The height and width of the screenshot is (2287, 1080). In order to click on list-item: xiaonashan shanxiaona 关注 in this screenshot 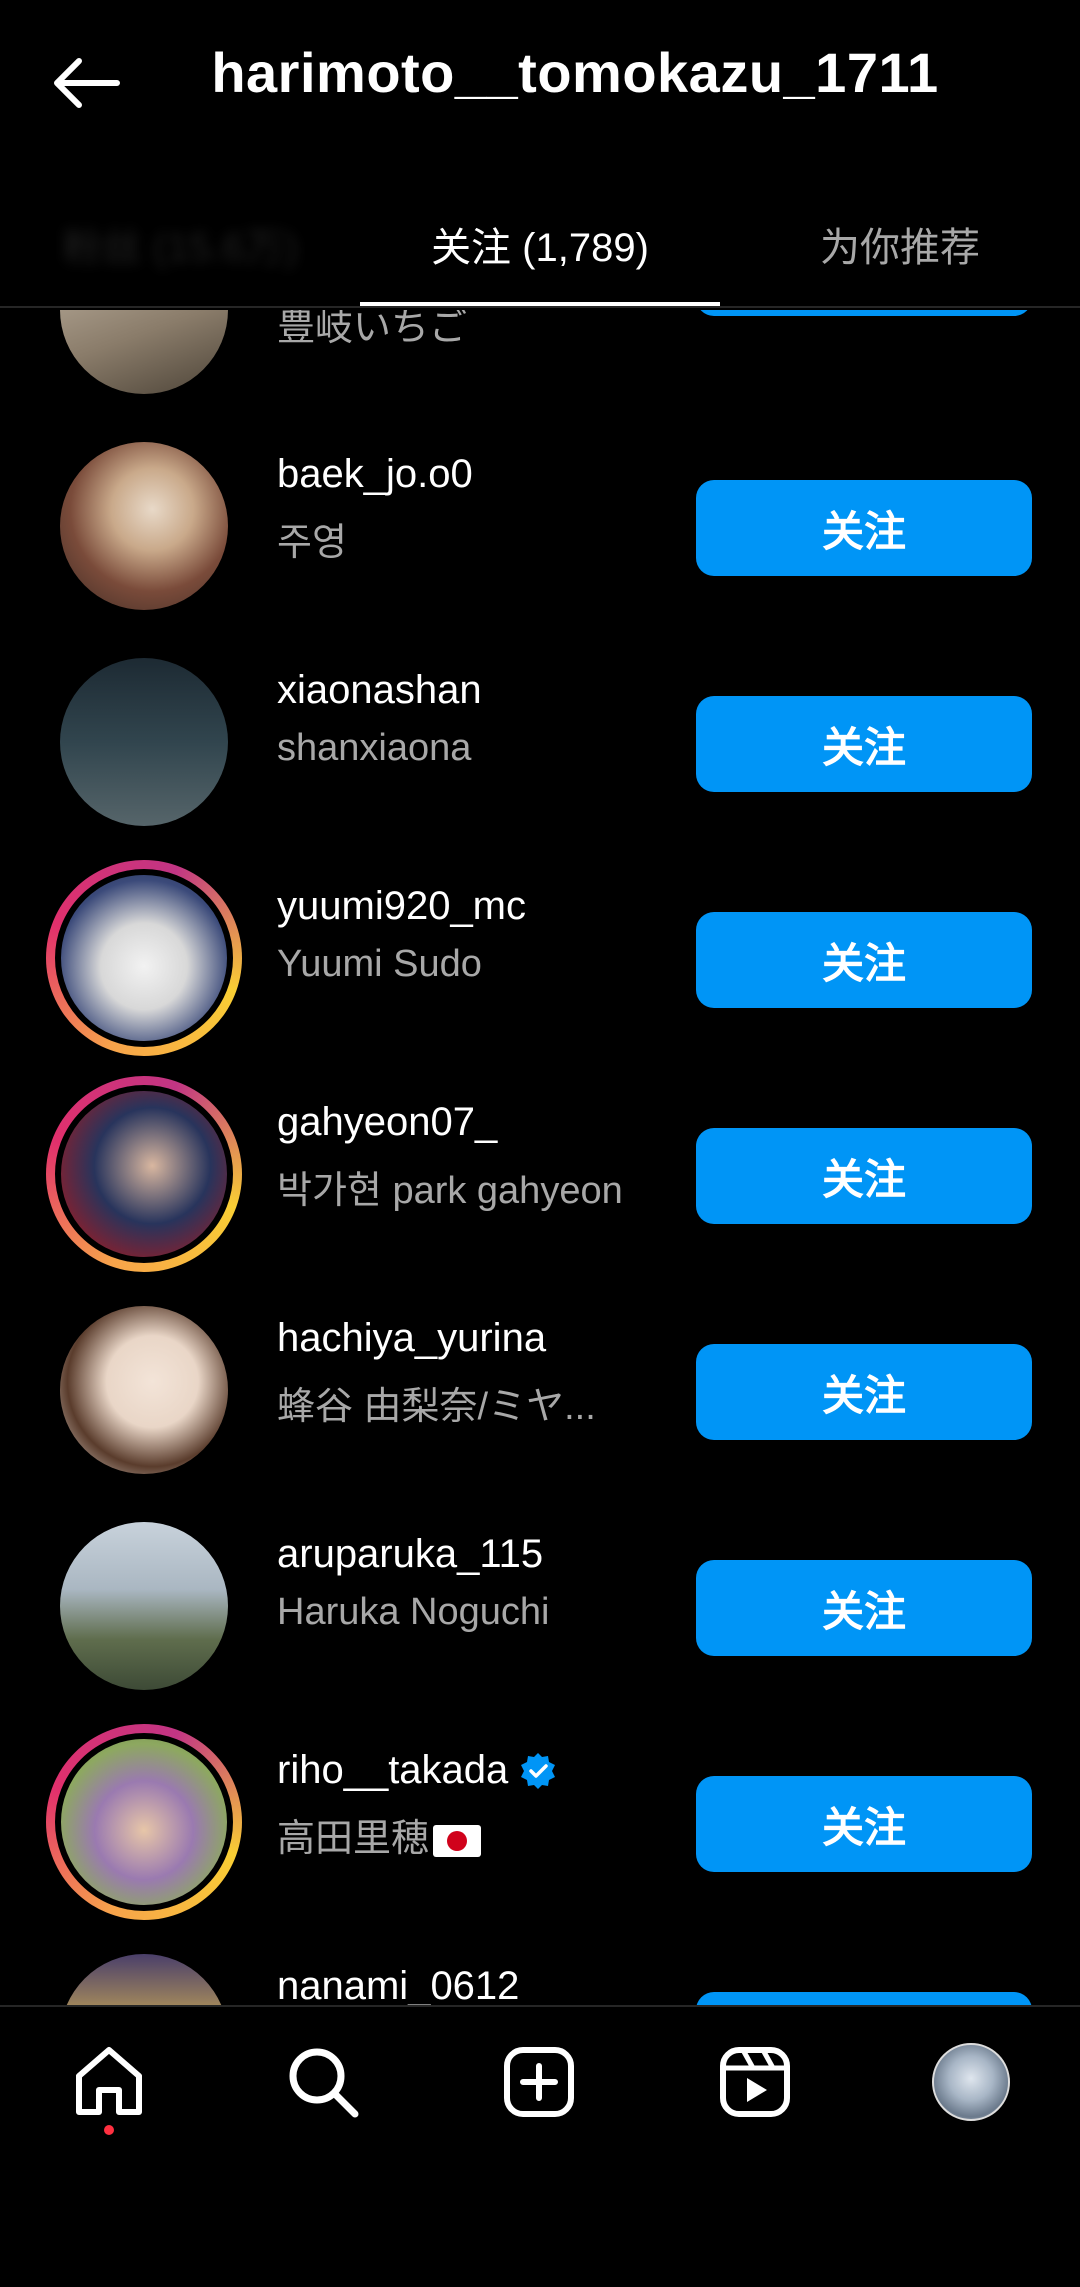, I will do `click(540, 734)`.